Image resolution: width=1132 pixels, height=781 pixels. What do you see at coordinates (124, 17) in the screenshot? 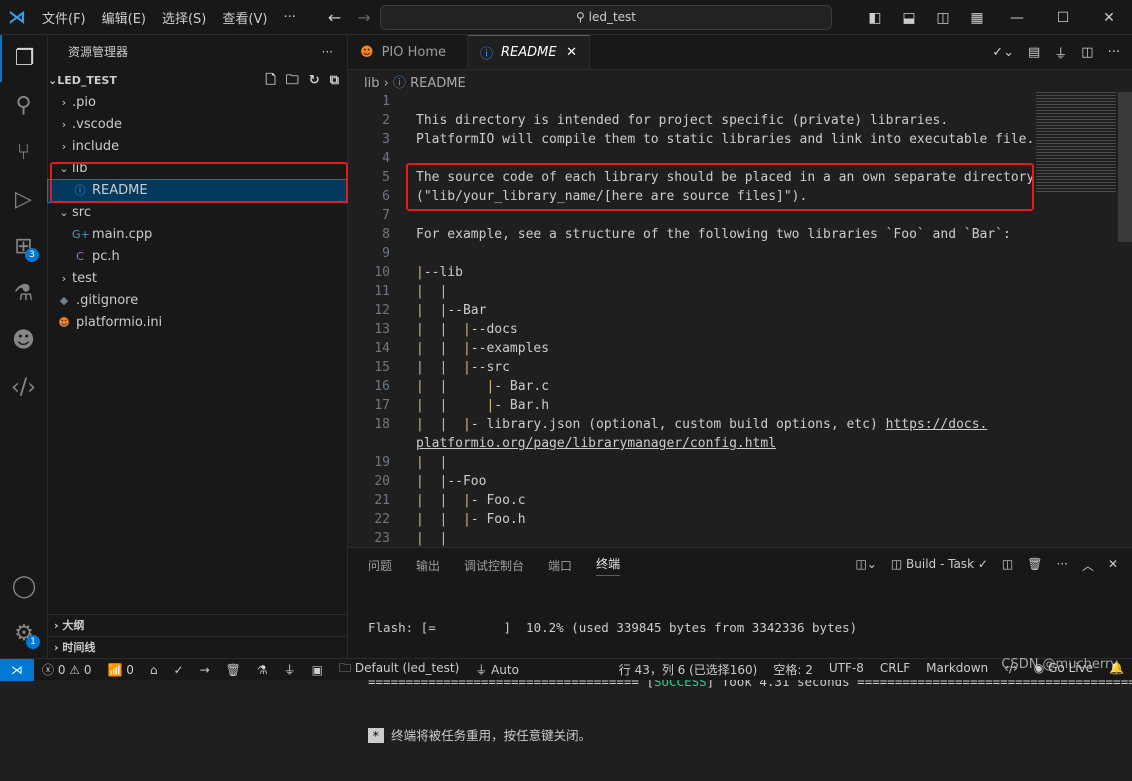
I see `menu-edit: 编辑(E)` at bounding box center [124, 17].